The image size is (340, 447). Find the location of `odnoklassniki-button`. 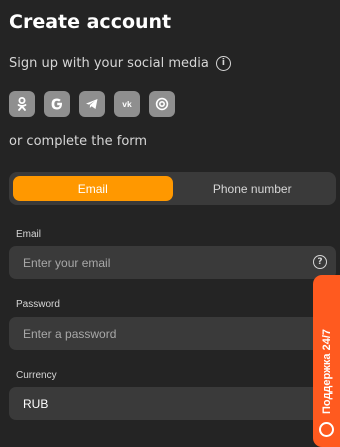

odnoklassniki-button is located at coordinates (22, 104).